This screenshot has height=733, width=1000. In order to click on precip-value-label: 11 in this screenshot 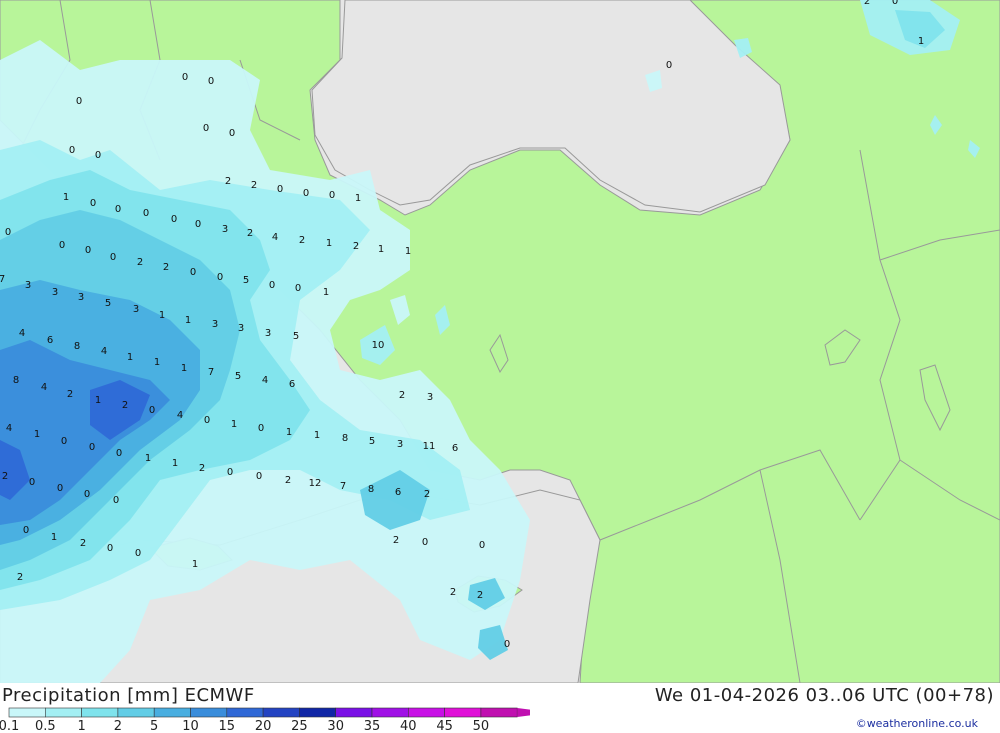, I will do `click(429, 446)`.